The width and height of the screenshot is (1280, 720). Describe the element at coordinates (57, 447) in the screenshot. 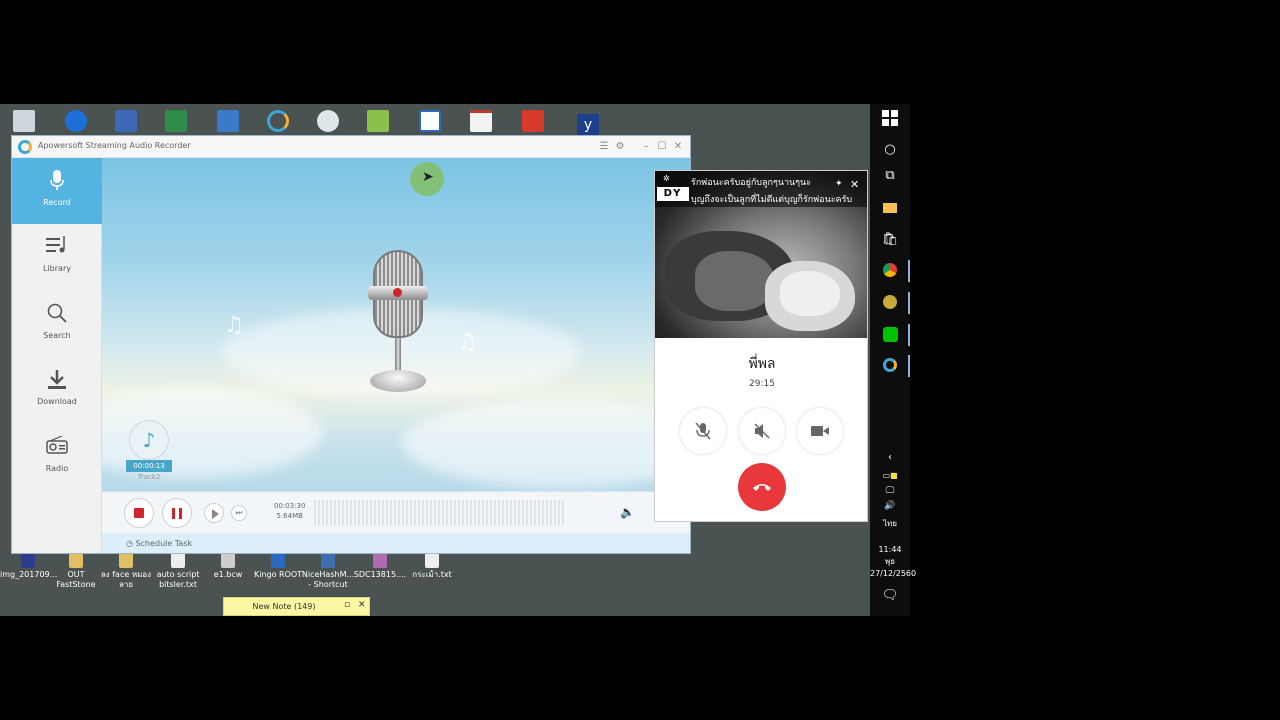

I see `radio-icon` at that location.